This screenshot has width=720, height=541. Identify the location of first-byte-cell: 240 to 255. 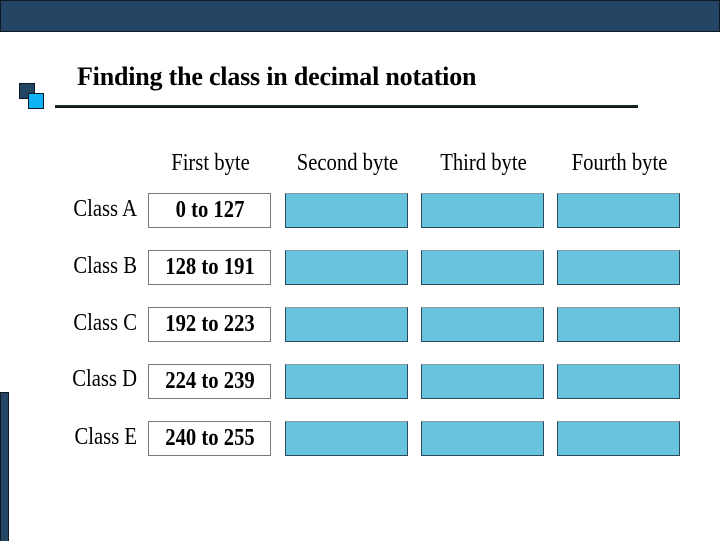
(209, 438).